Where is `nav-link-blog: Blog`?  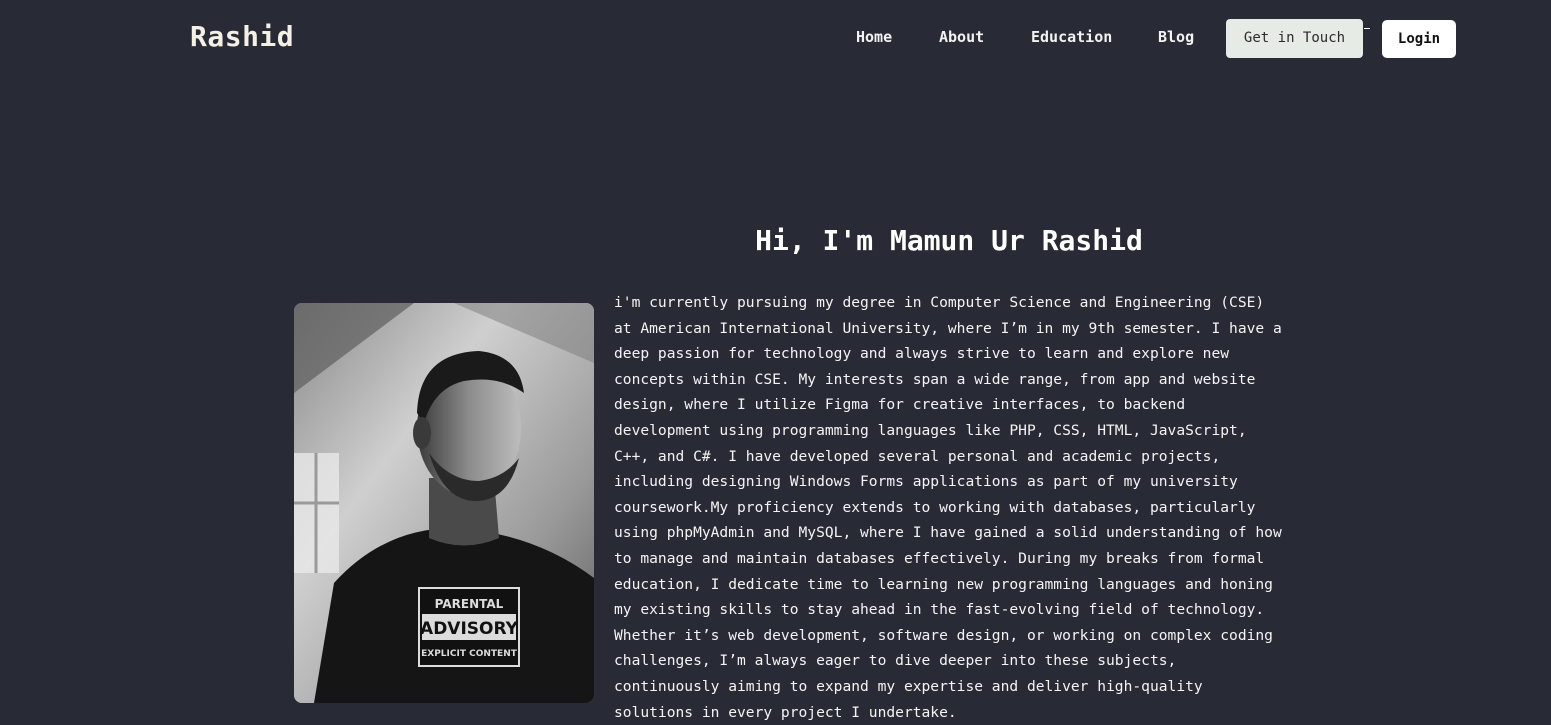
nav-link-blog: Blog is located at coordinates (1176, 37).